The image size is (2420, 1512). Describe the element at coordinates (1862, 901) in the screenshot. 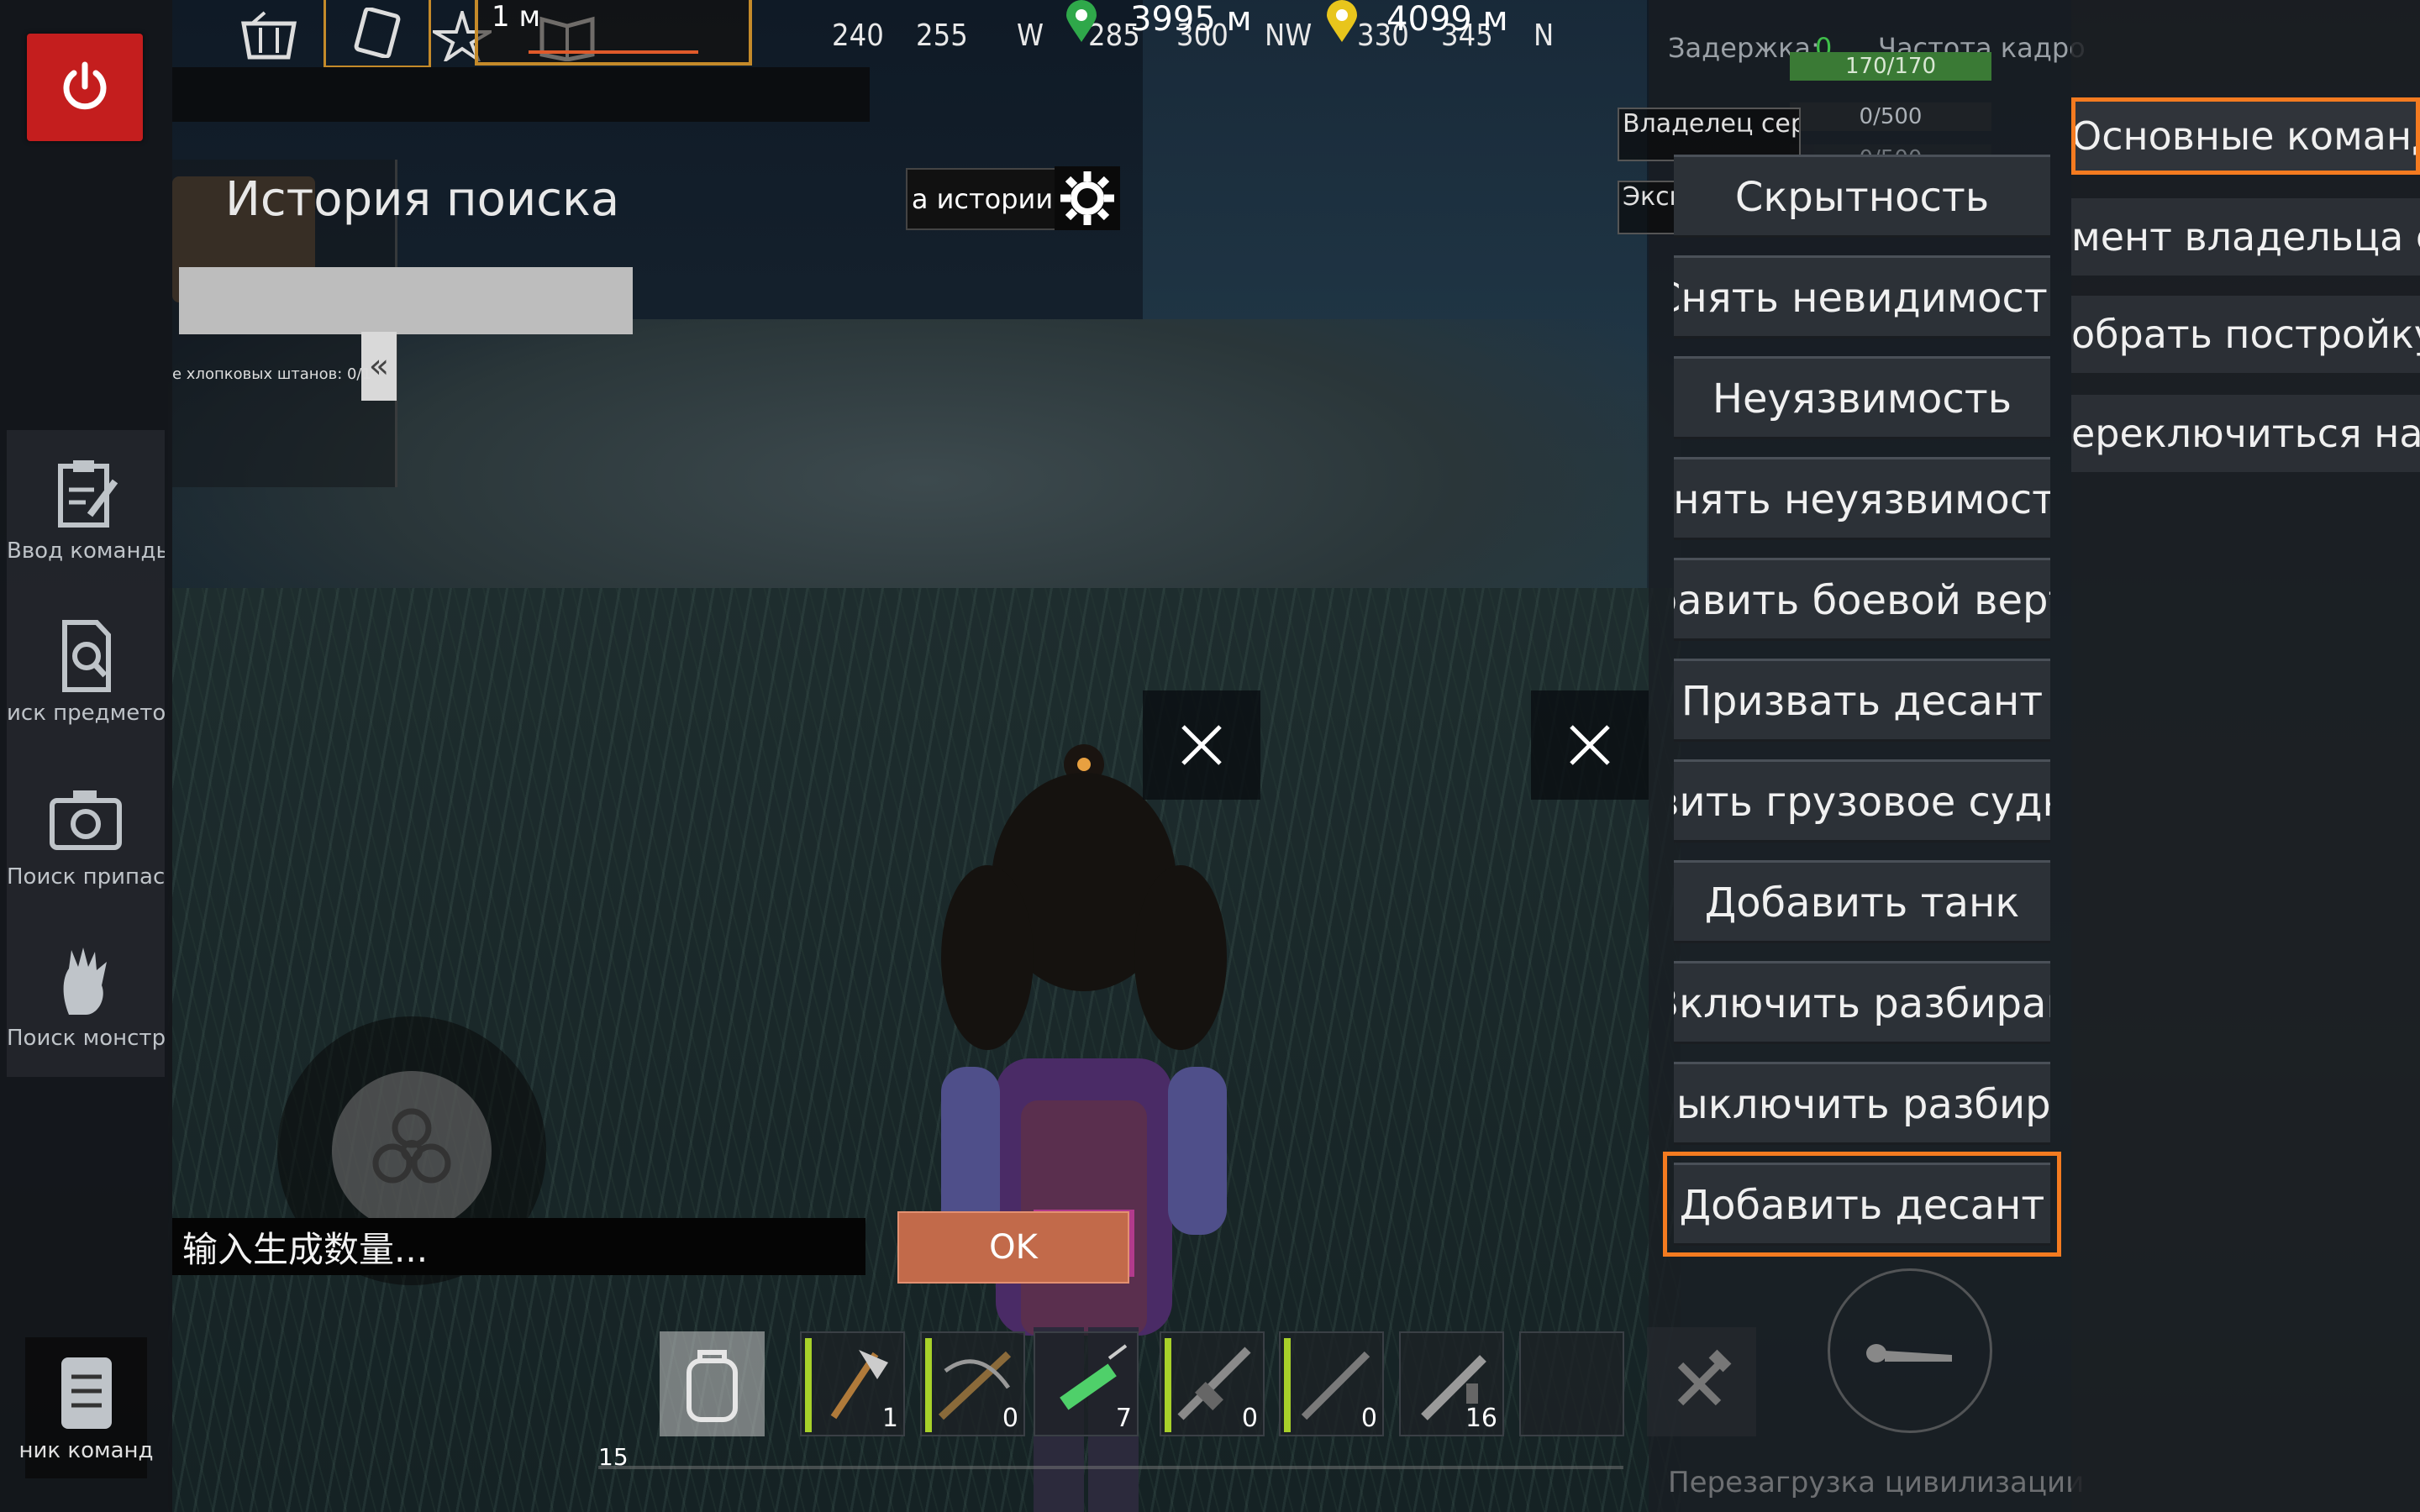

I see `command-add-tank-button: Добавить танк` at that location.